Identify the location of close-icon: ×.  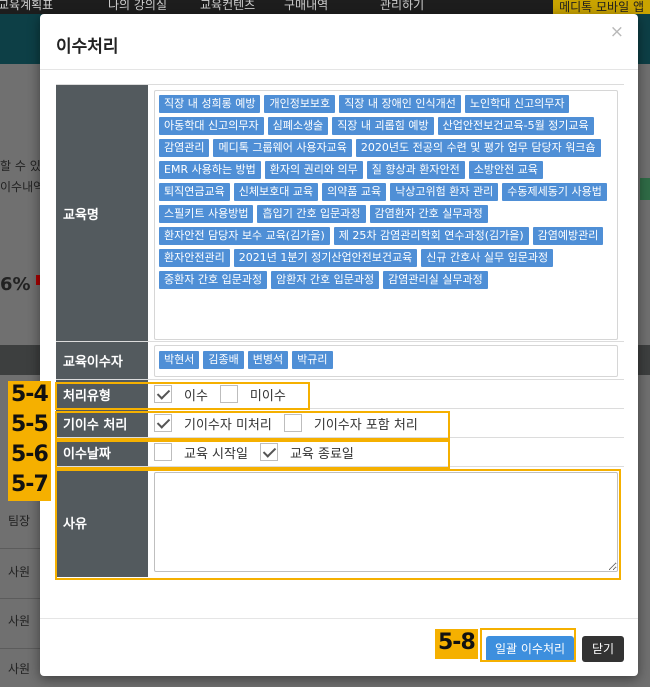
(617, 32).